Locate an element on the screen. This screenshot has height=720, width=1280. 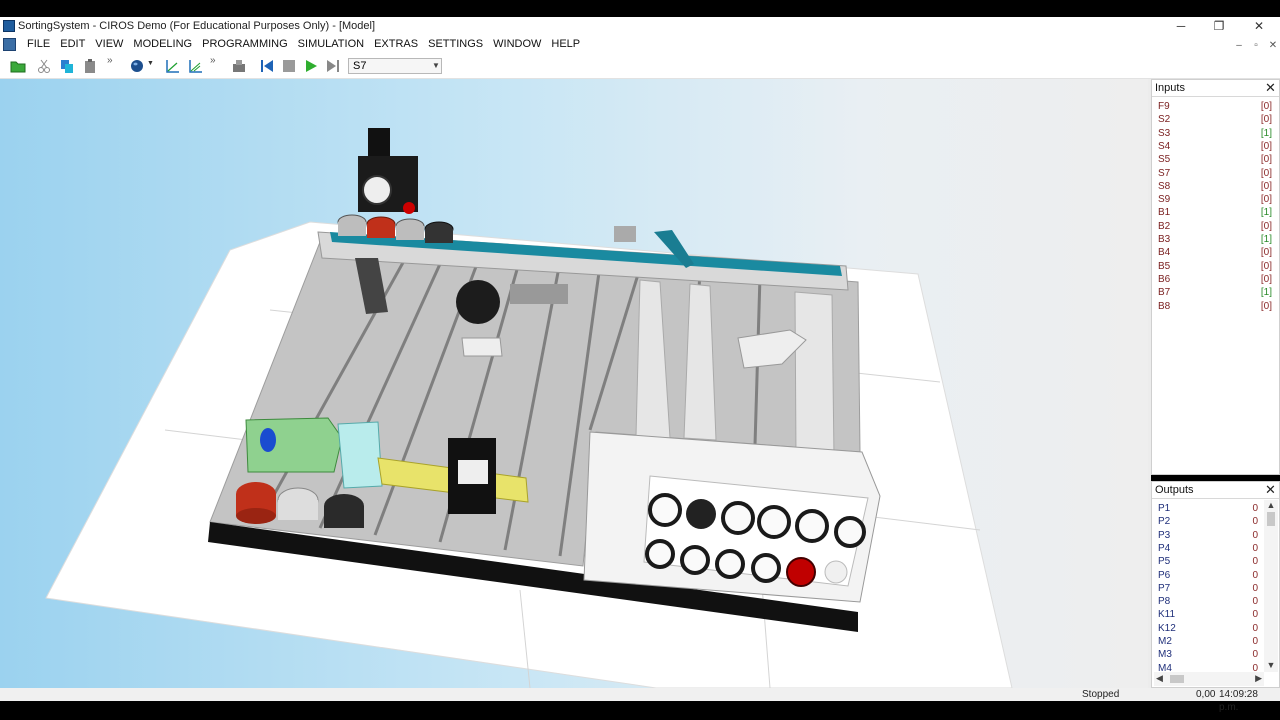
play-icon is located at coordinates (311, 66).